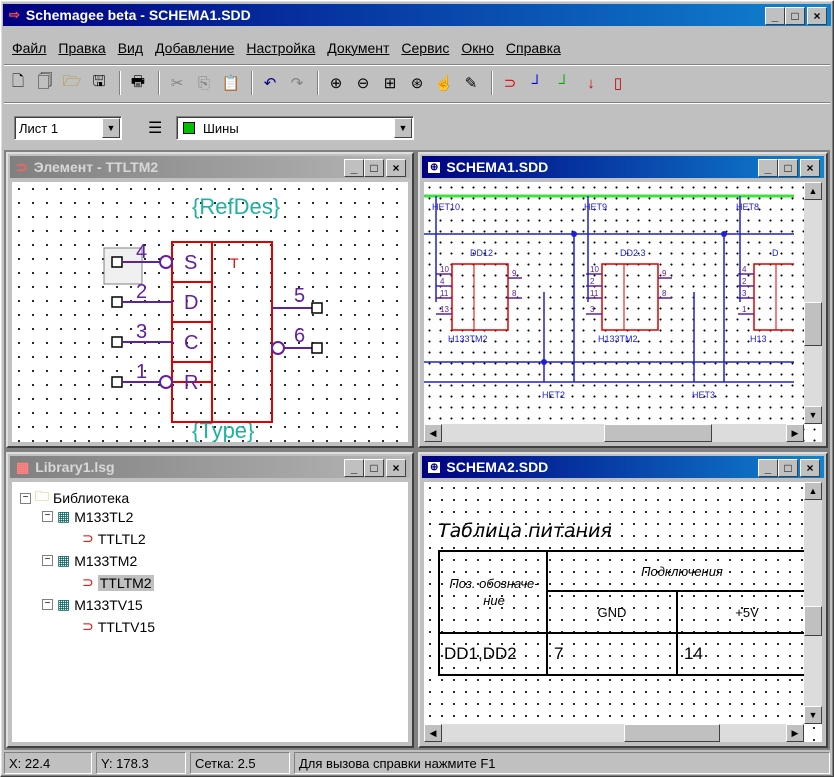 This screenshot has width=834, height=777. Describe the element at coordinates (497, 467) in the screenshot. I see `schema2-title: SCHEMA2.SDD` at that location.